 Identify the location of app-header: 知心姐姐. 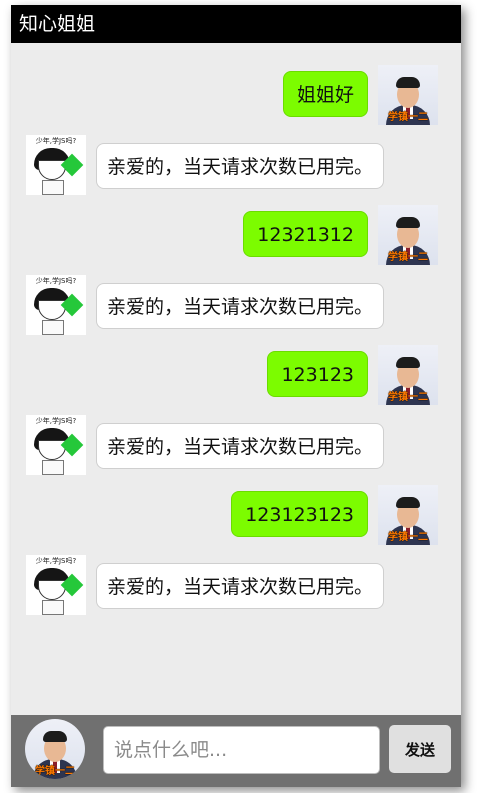
(236, 24).